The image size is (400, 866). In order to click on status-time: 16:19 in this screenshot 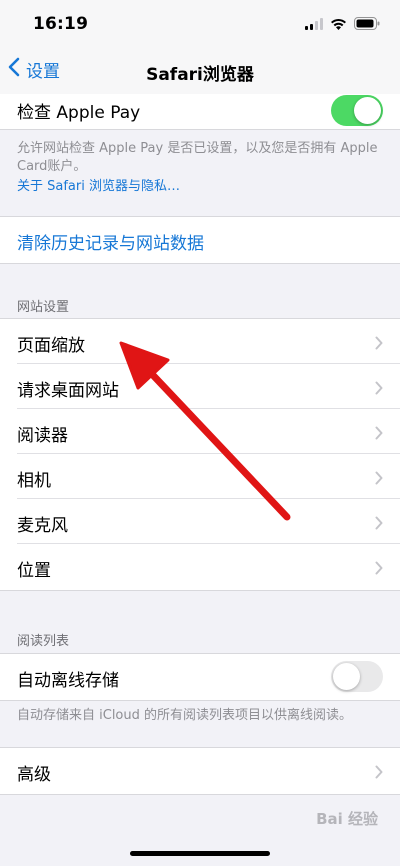, I will do `click(61, 24)`.